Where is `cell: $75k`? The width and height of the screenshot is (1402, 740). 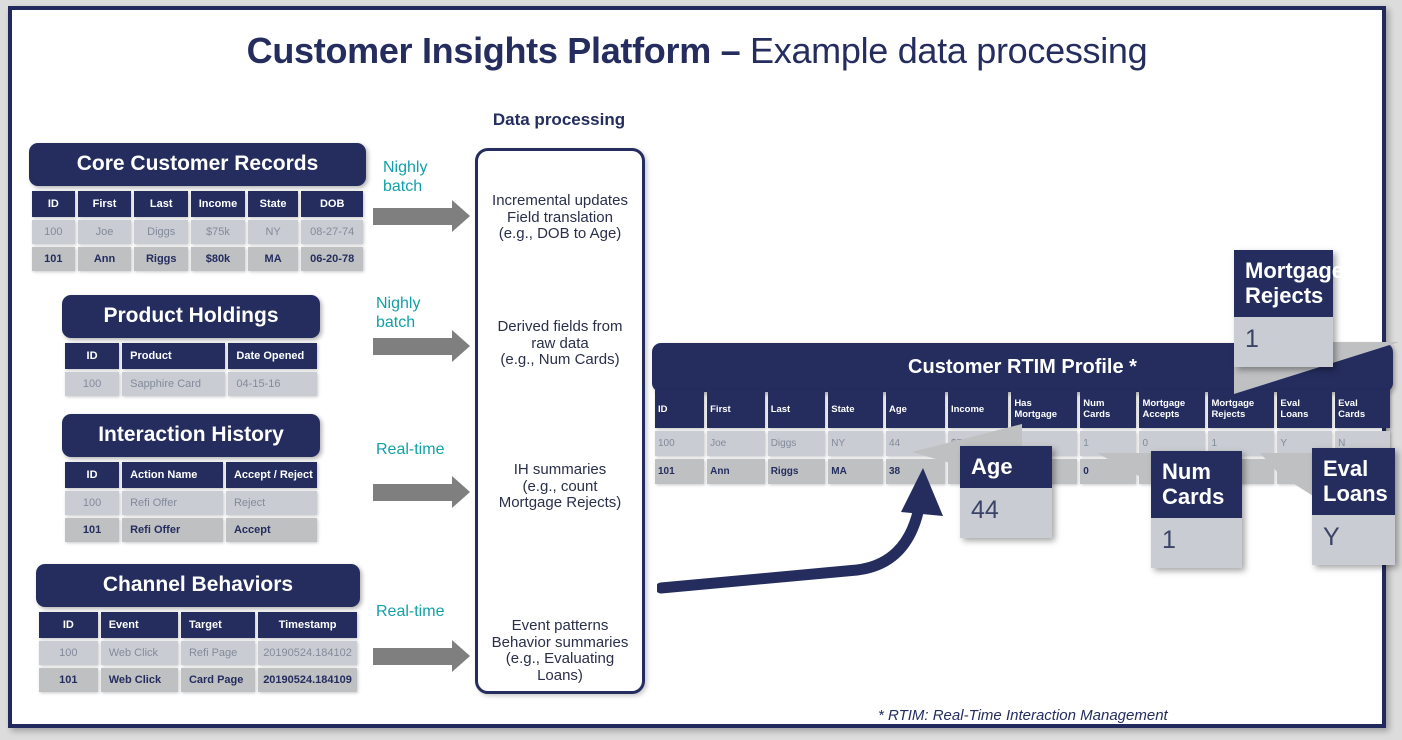
cell: $75k is located at coordinates (218, 232).